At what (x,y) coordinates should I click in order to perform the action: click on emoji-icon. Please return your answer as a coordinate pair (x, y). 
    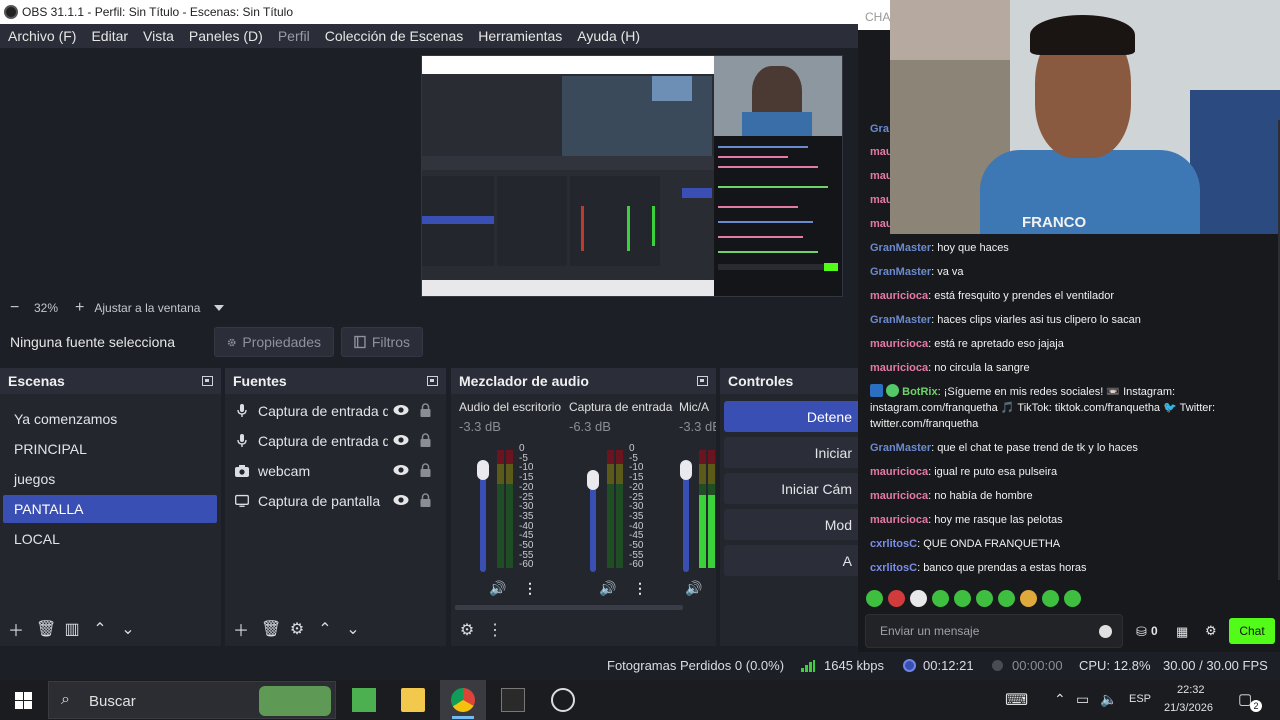
    Looking at the image, I should click on (1105, 631).